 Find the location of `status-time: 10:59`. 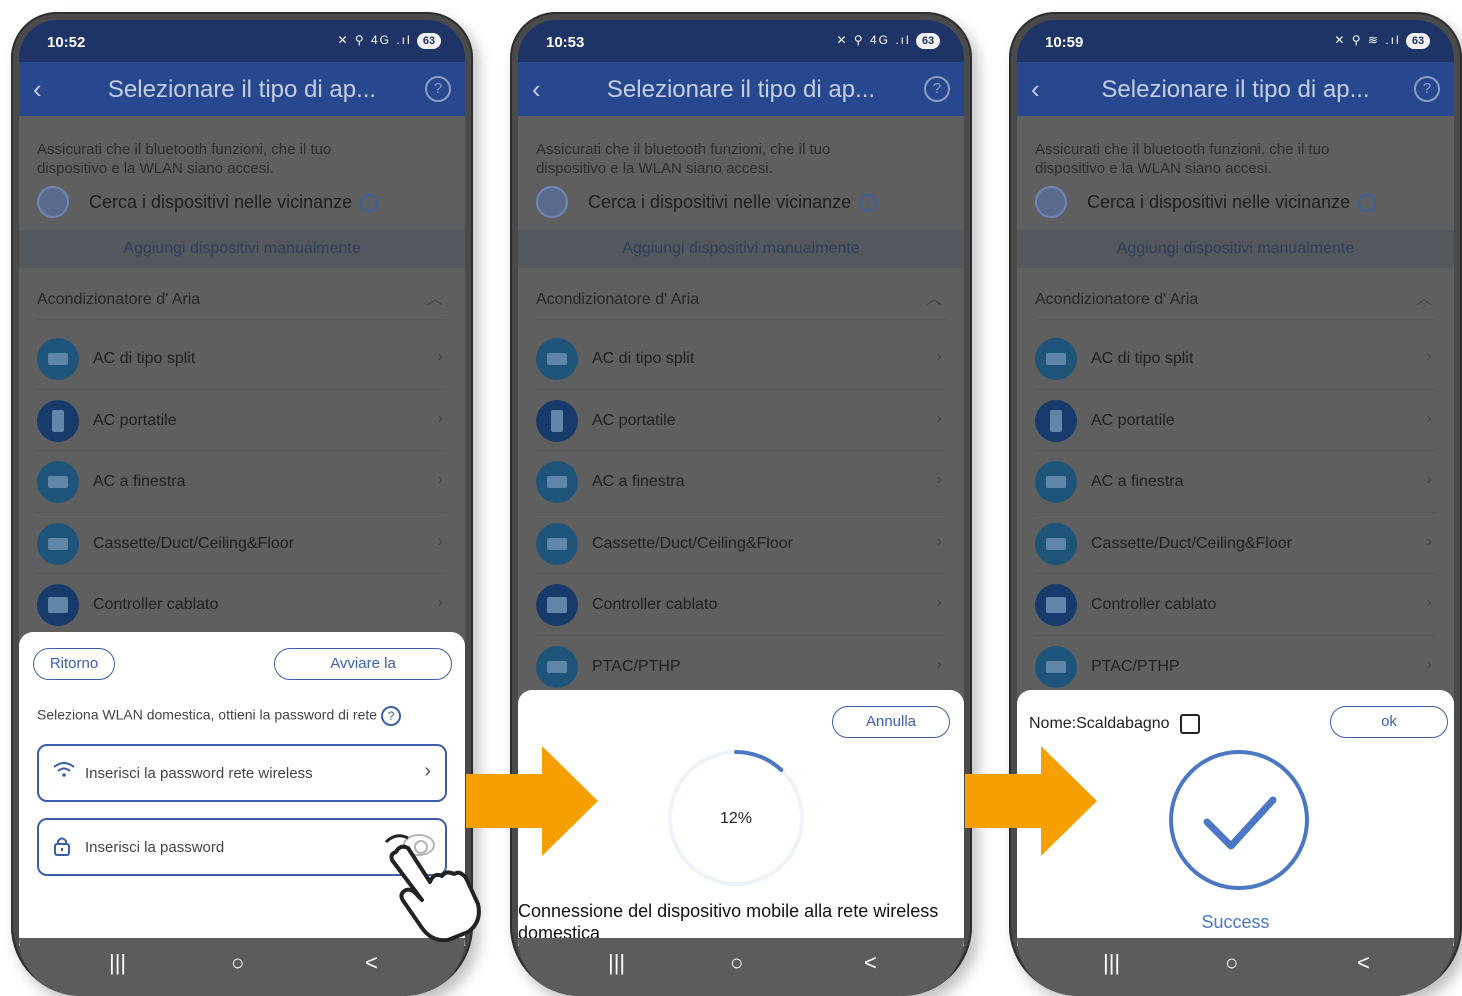

status-time: 10:59 is located at coordinates (1064, 42).